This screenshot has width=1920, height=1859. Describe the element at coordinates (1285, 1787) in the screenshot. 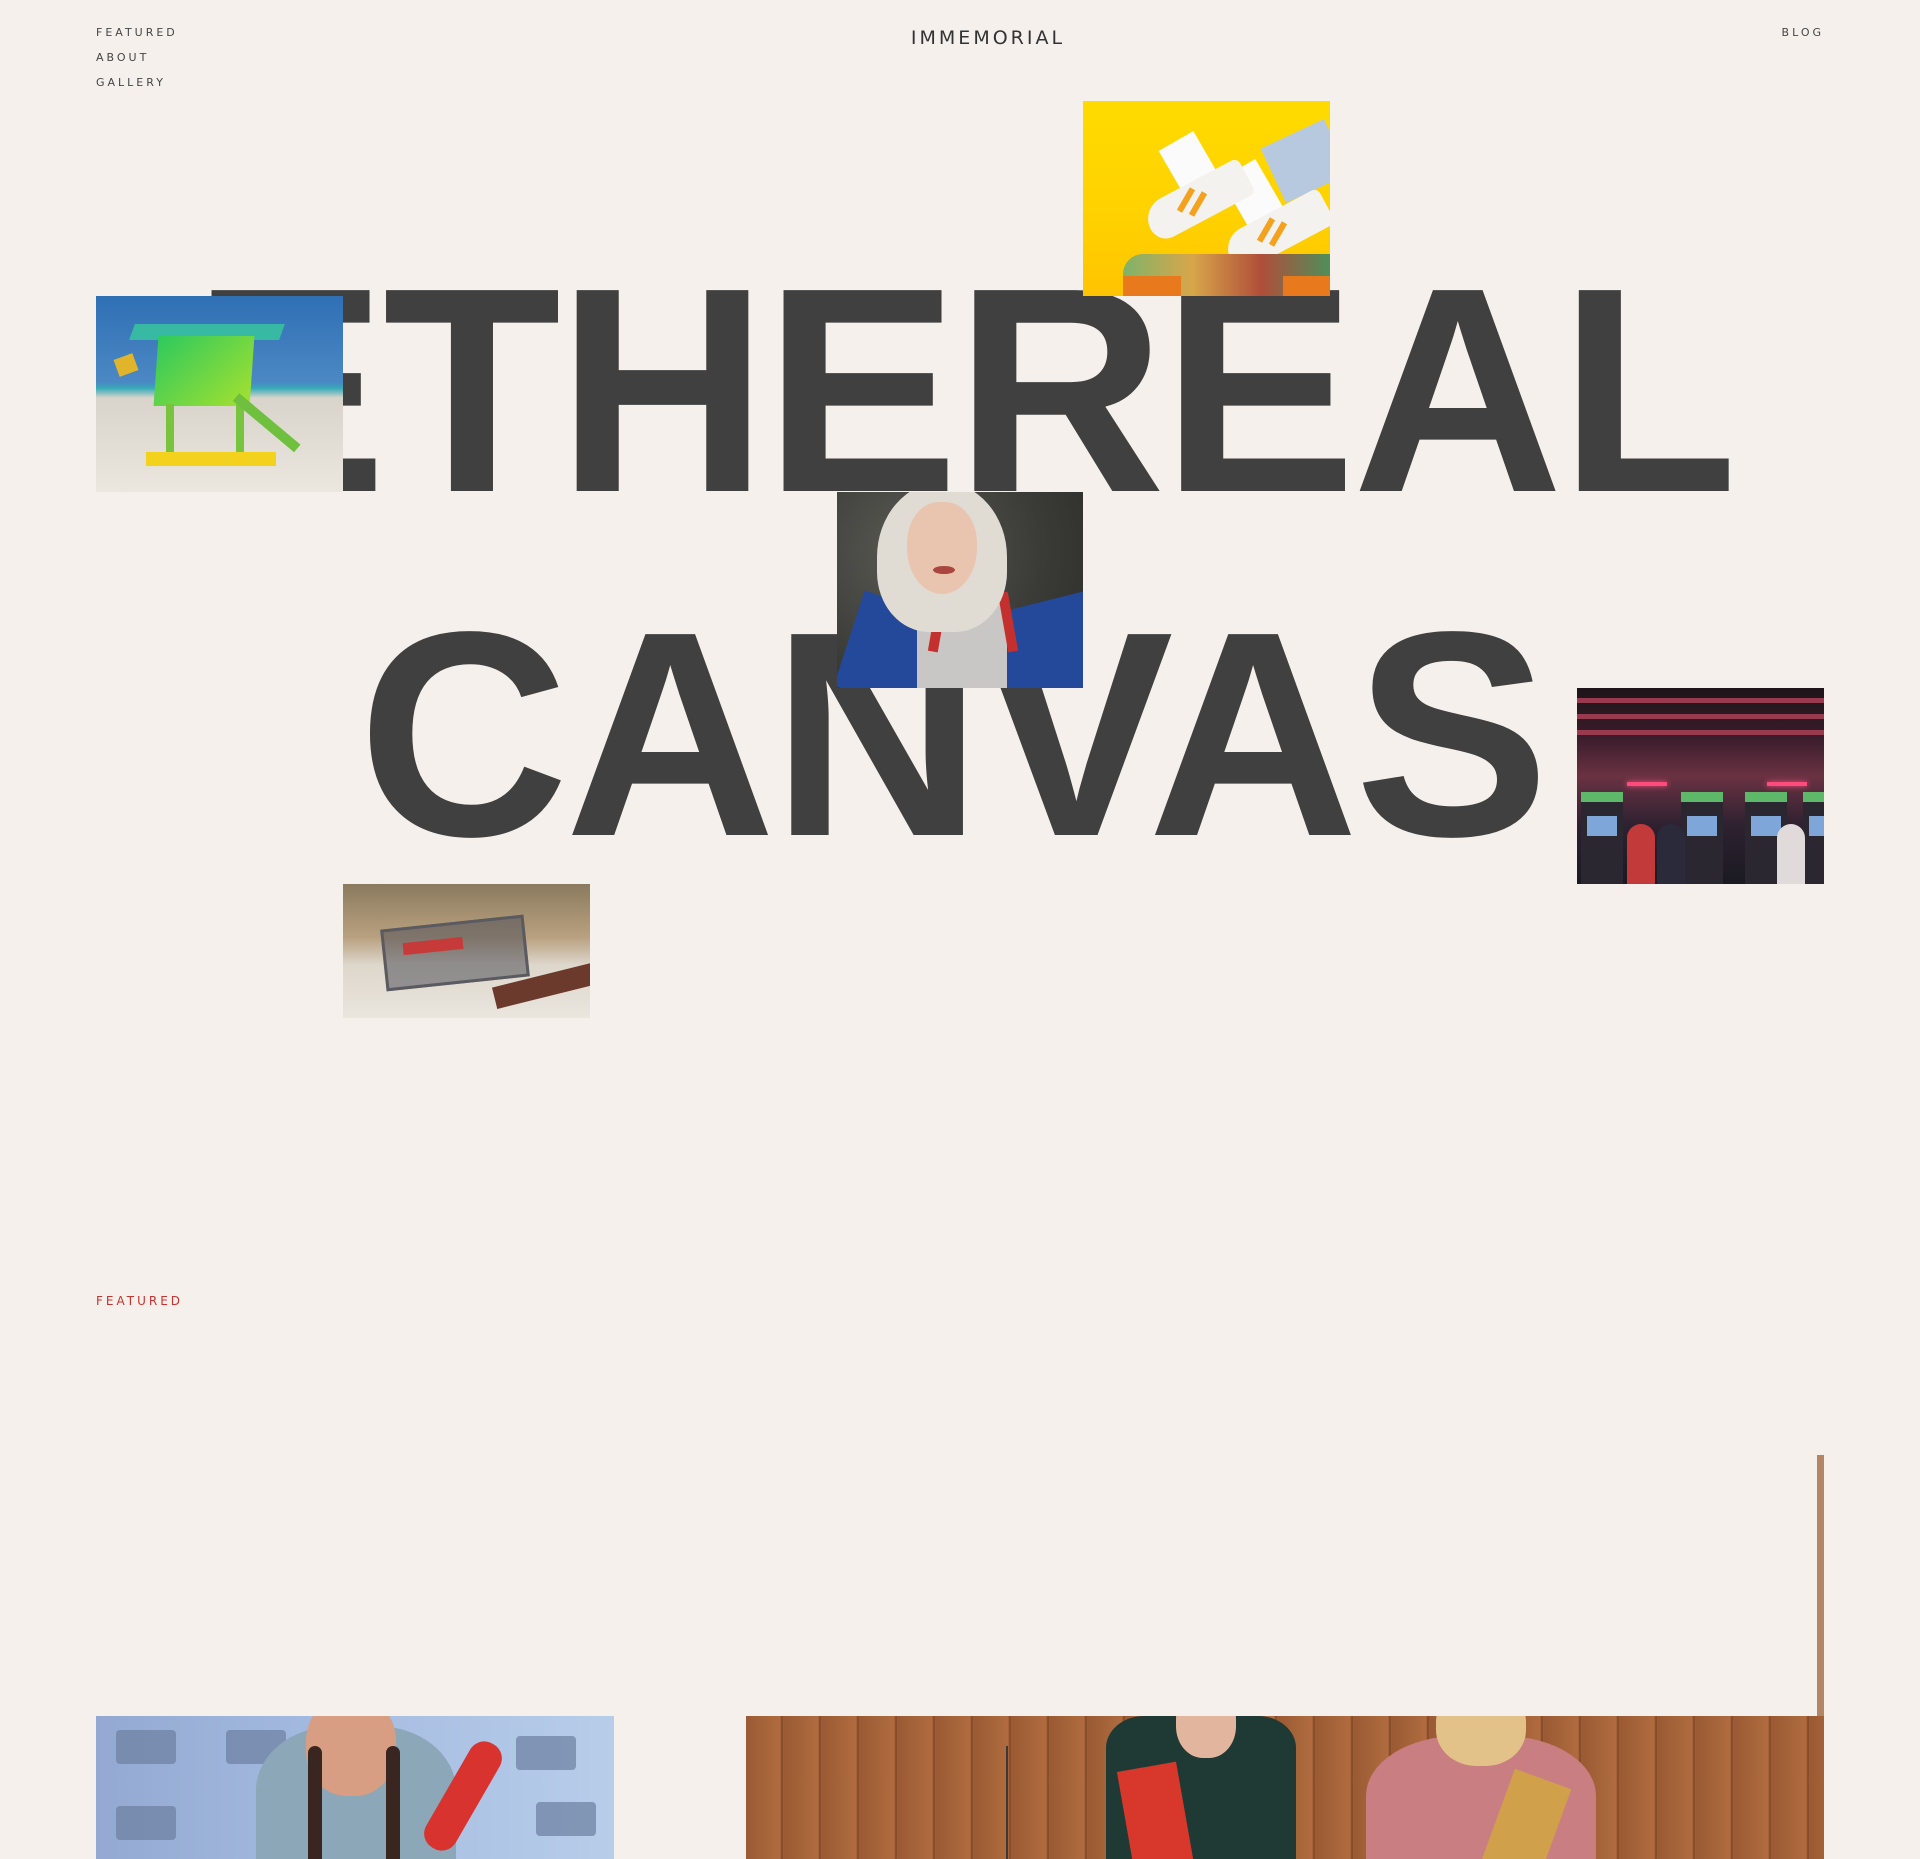

I see `featured-card-two-women` at that location.